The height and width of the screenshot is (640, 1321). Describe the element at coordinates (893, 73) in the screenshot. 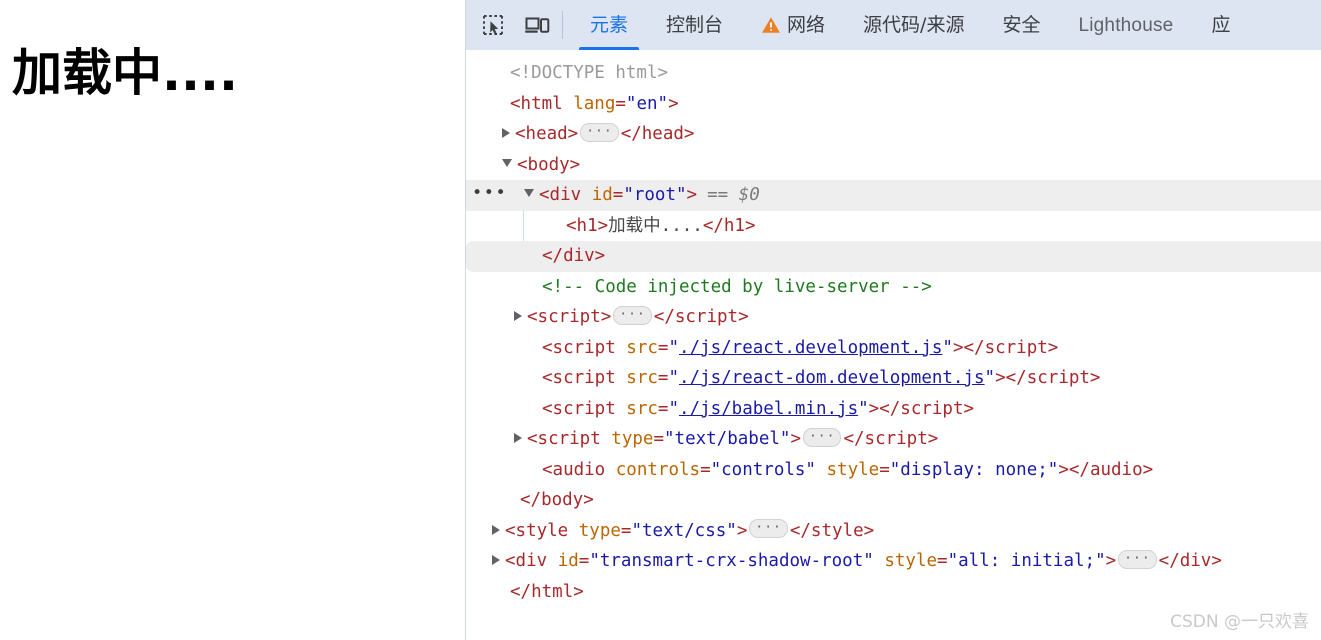

I see `dom-row-doctype: <!DOCTYPE html>` at that location.